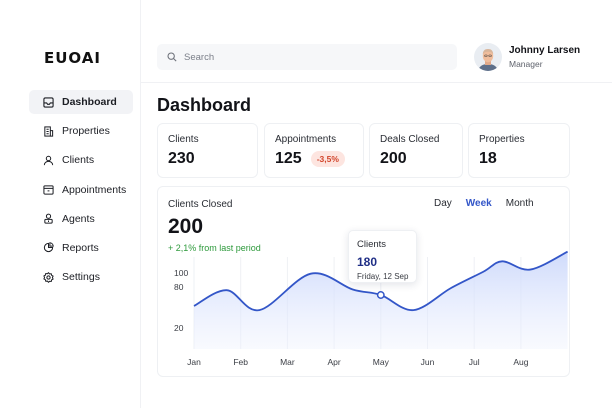  What do you see at coordinates (48, 102) in the screenshot?
I see `dashboard-icon` at bounding box center [48, 102].